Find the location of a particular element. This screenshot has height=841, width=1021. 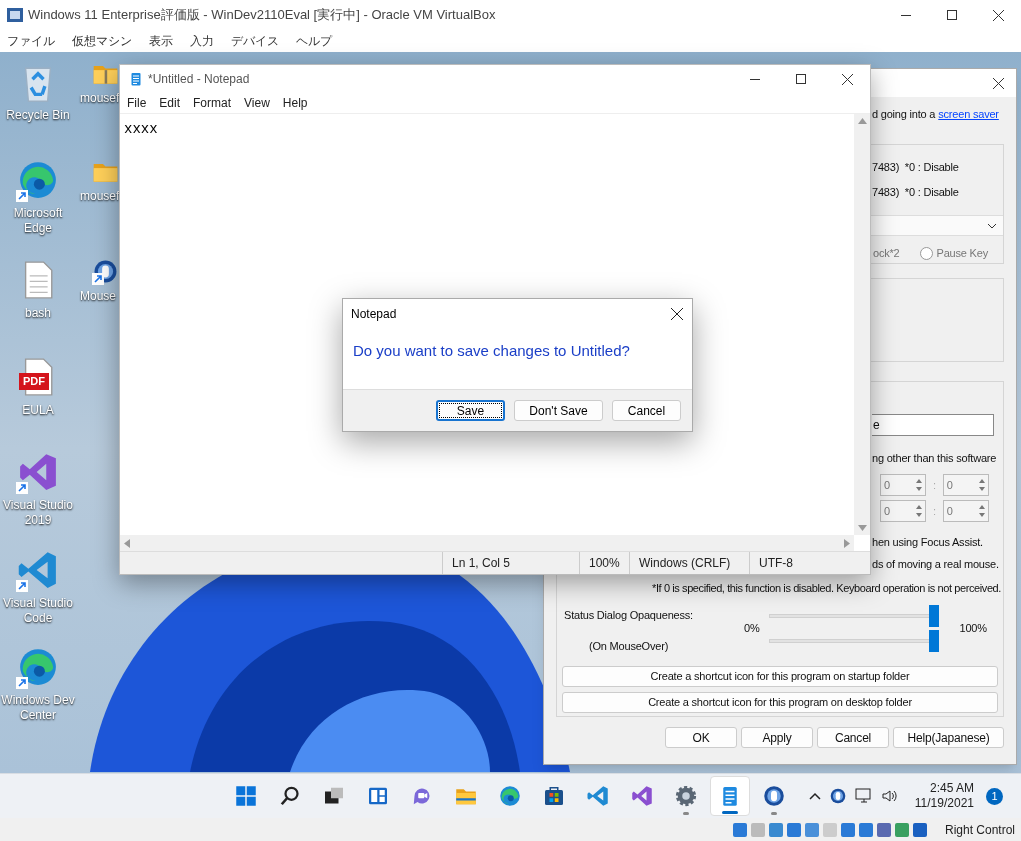

menu-item: Format is located at coordinates (212, 103).